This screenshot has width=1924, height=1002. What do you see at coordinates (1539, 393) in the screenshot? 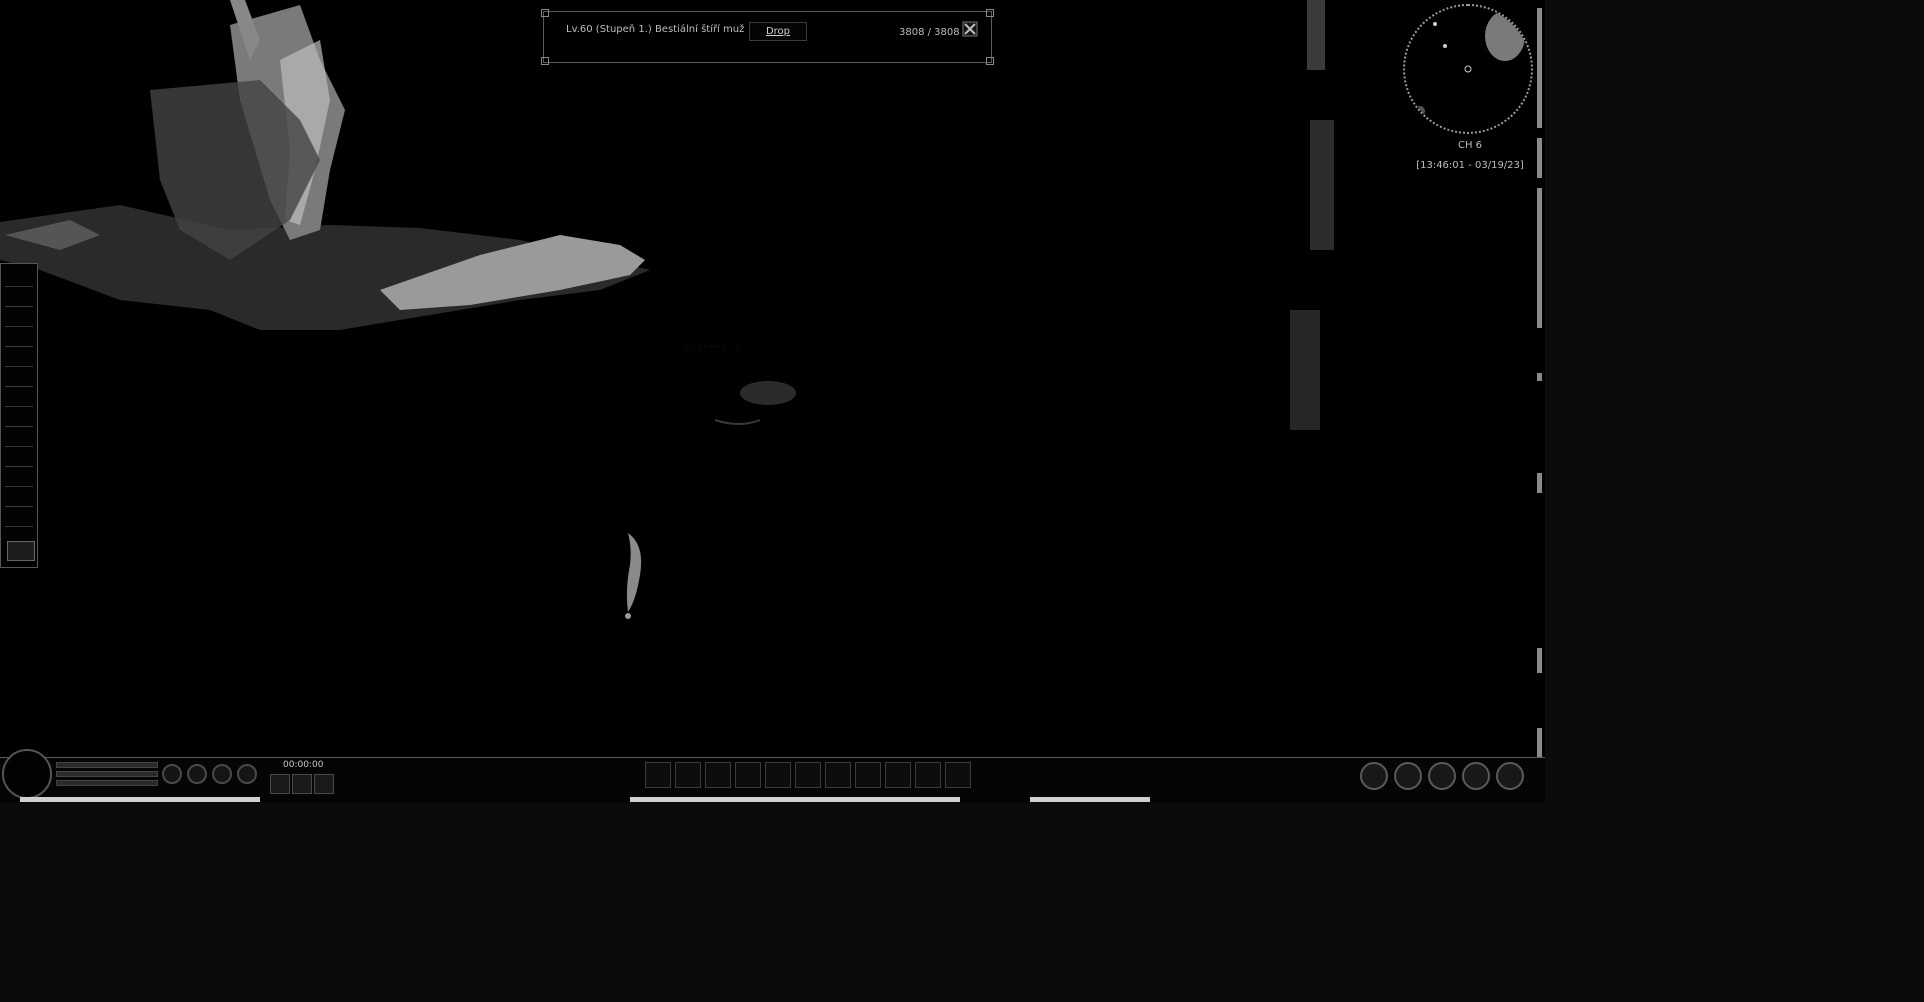
I see `right-edge-strip` at bounding box center [1539, 393].